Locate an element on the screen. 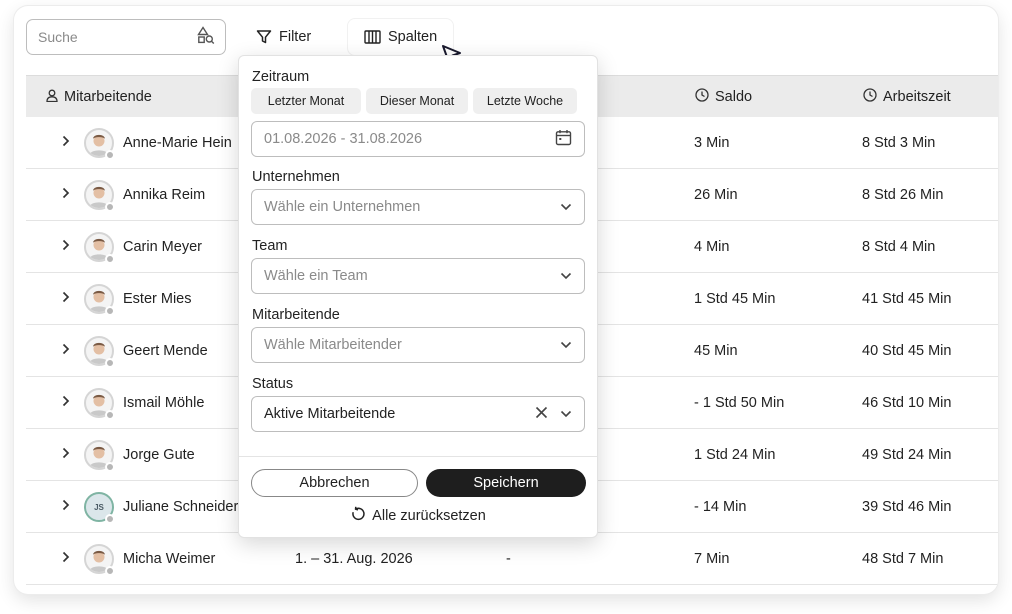  employee-name: Ester Mies is located at coordinates (157, 299).